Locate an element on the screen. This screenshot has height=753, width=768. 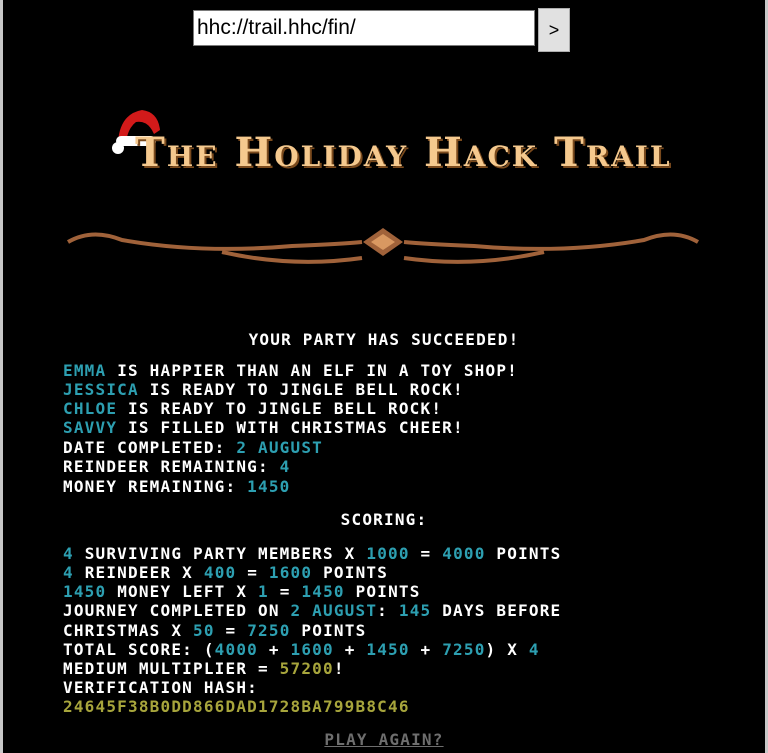
party-member-2: Jessica is ready to jingle bell rock! is located at coordinates (263, 389).